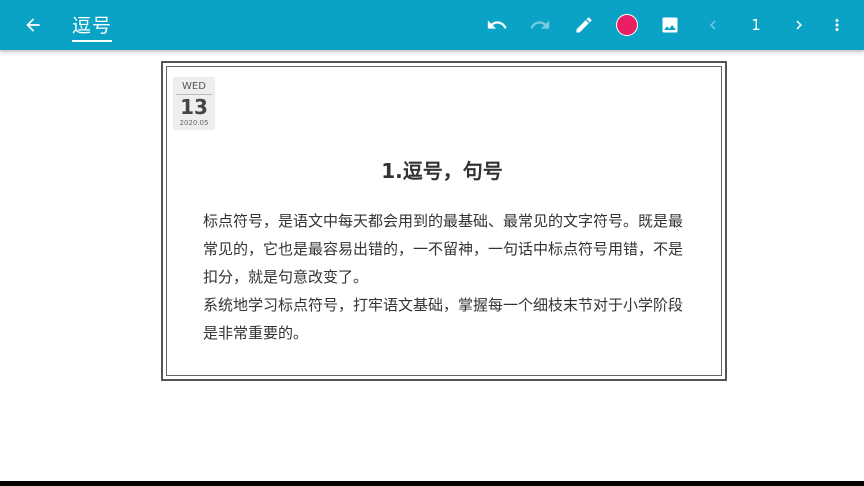 Image resolution: width=864 pixels, height=486 pixels. What do you see at coordinates (443, 319) in the screenshot?
I see `body-paragraph: 系统地学习标点符号，打牢语文基础，掌握每一个细枝末节对于小学阶段是非常重要的。` at bounding box center [443, 319].